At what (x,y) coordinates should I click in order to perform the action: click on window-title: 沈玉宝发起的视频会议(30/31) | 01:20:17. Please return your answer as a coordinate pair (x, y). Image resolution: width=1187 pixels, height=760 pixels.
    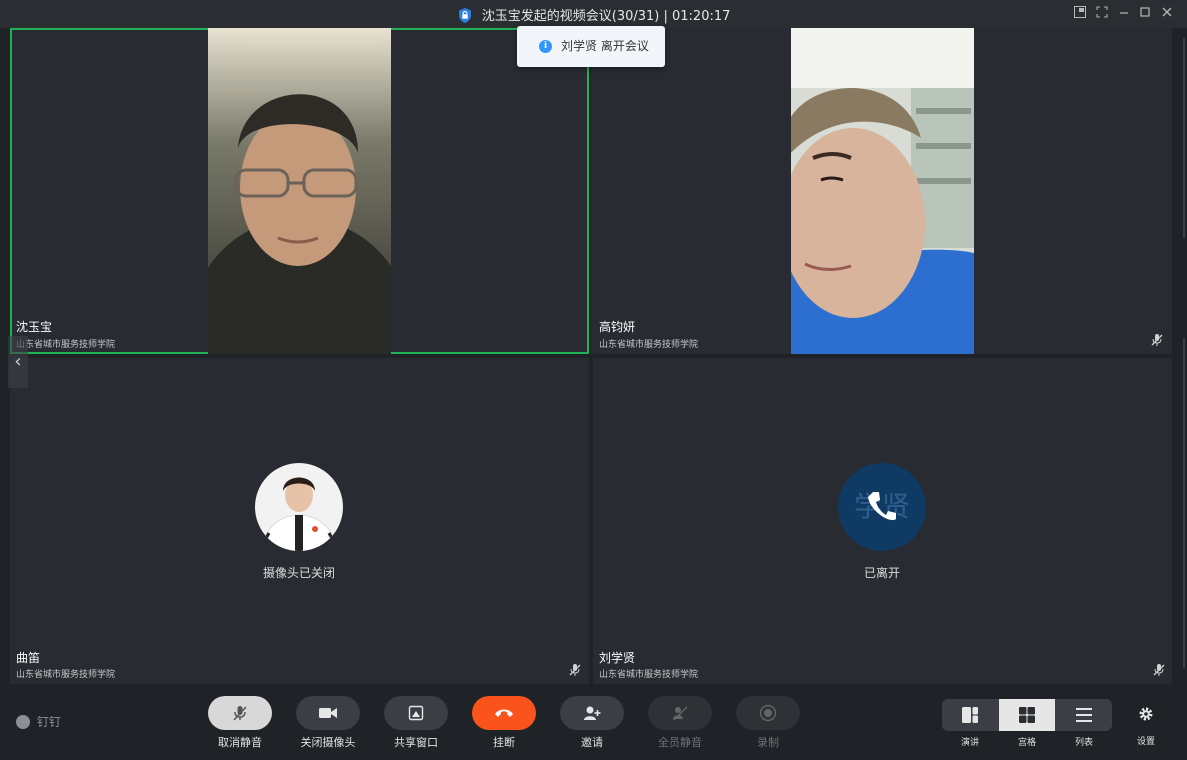
    Looking at the image, I should click on (606, 16).